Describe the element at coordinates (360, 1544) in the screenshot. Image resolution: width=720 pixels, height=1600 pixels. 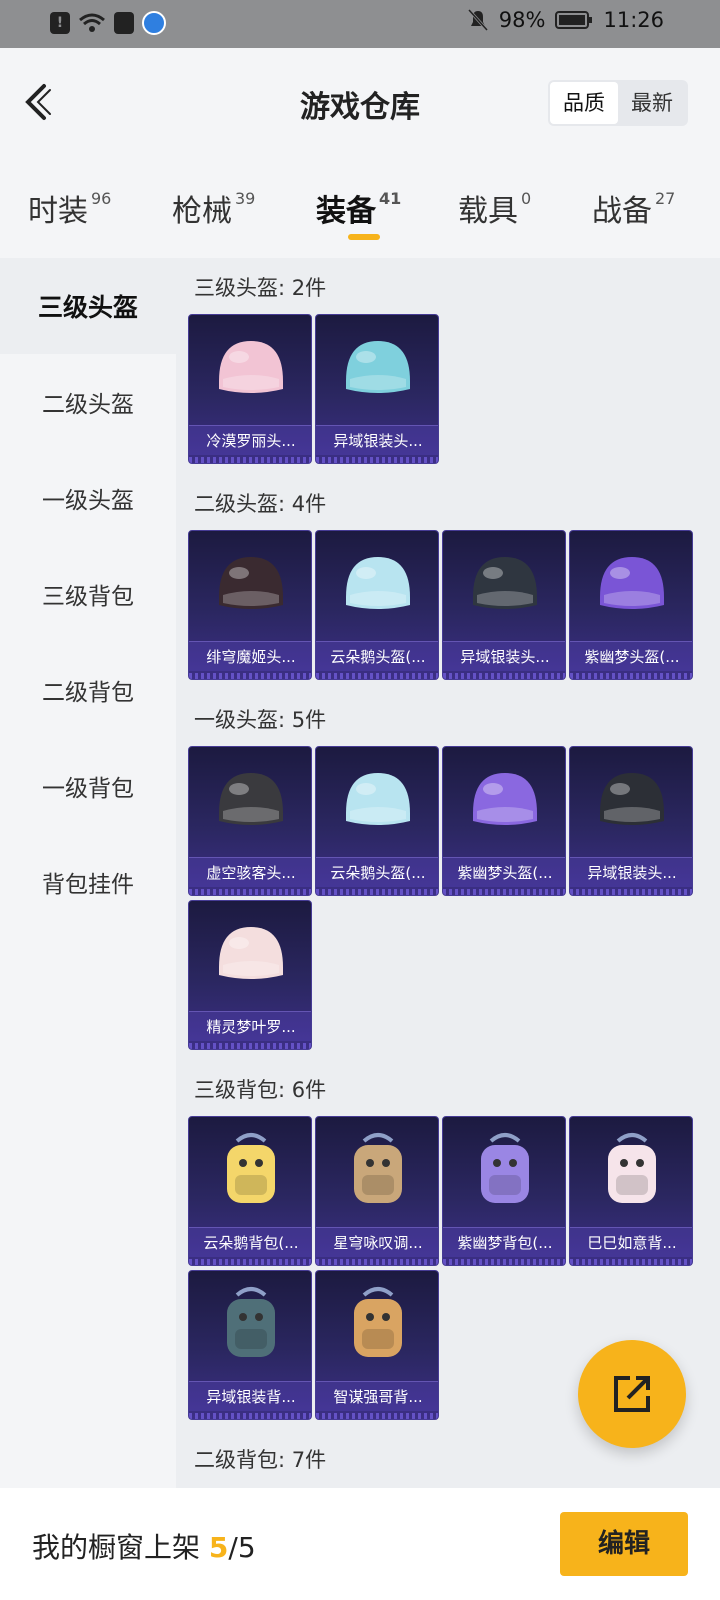
I see `bottom-bar: 我的橱窗上架 5/5 编辑` at that location.